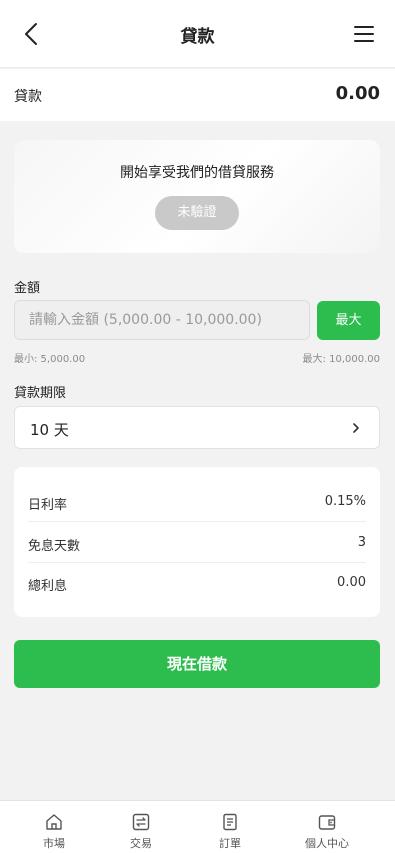  What do you see at coordinates (48, 505) in the screenshot?
I see `daily-interest-label: 日利率` at bounding box center [48, 505].